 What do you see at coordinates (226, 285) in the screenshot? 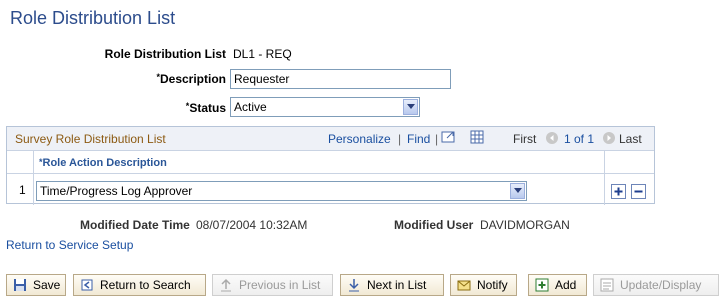
I see `previous-icon` at bounding box center [226, 285].